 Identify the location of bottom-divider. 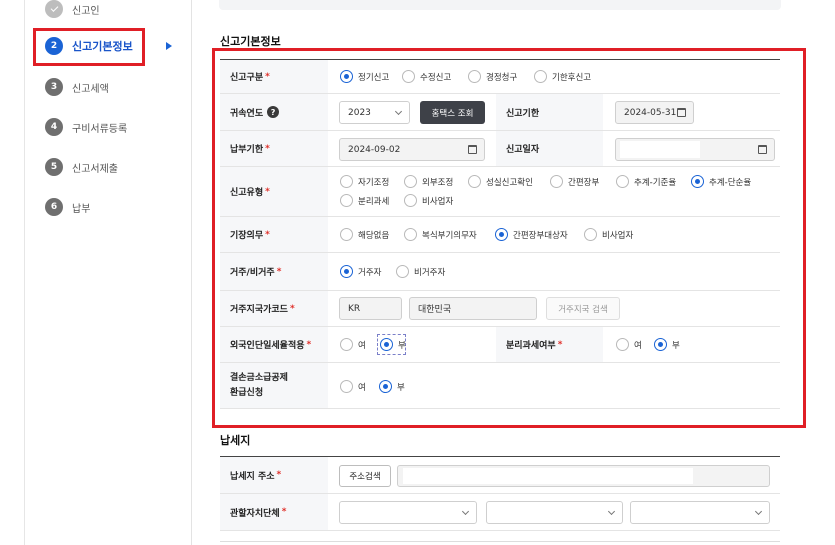
(500, 541).